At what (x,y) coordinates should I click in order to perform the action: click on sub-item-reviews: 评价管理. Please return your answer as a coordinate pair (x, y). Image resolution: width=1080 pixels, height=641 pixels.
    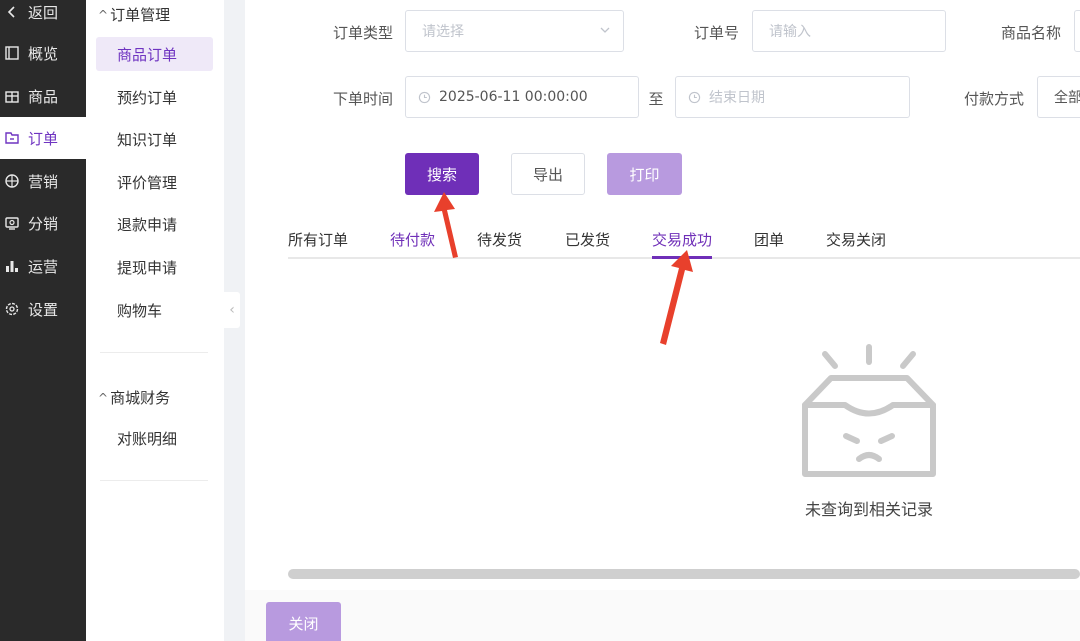
    Looking at the image, I should click on (154, 182).